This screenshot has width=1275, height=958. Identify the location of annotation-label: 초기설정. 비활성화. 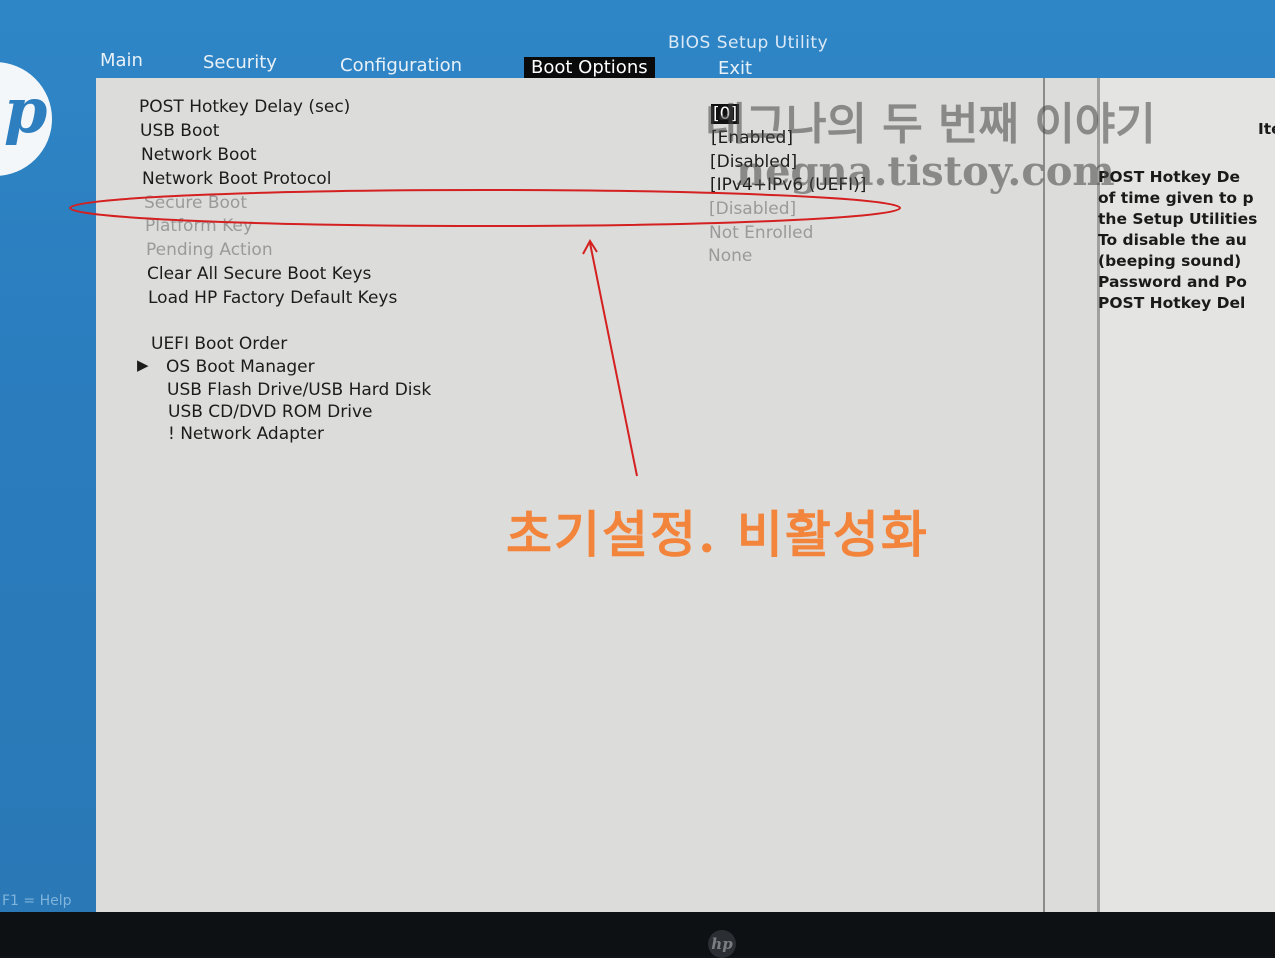
(717, 534).